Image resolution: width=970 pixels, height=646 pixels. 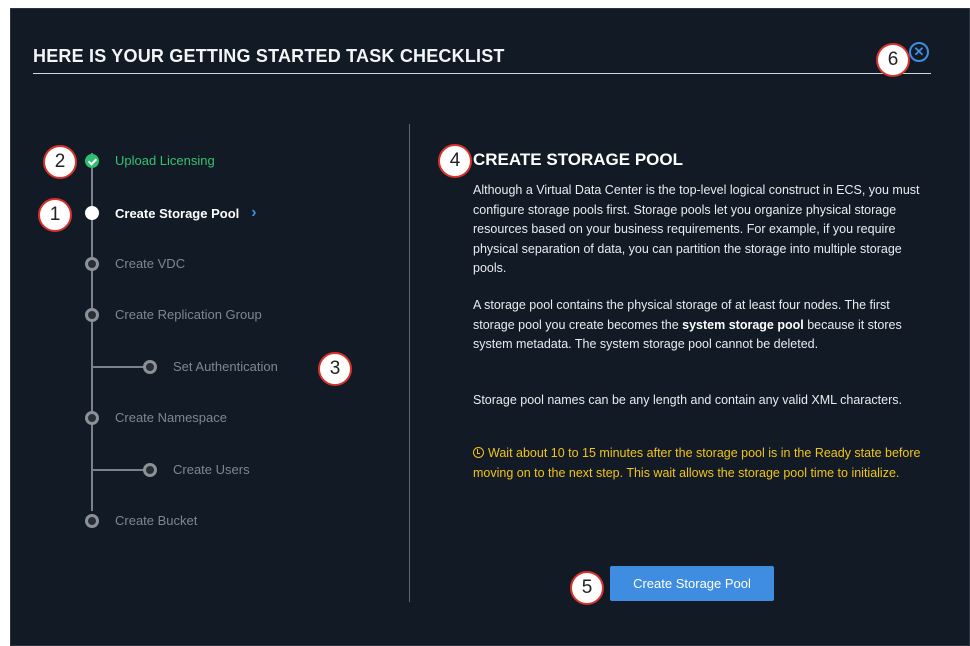 What do you see at coordinates (60, 162) in the screenshot?
I see `callout-2: 2` at bounding box center [60, 162].